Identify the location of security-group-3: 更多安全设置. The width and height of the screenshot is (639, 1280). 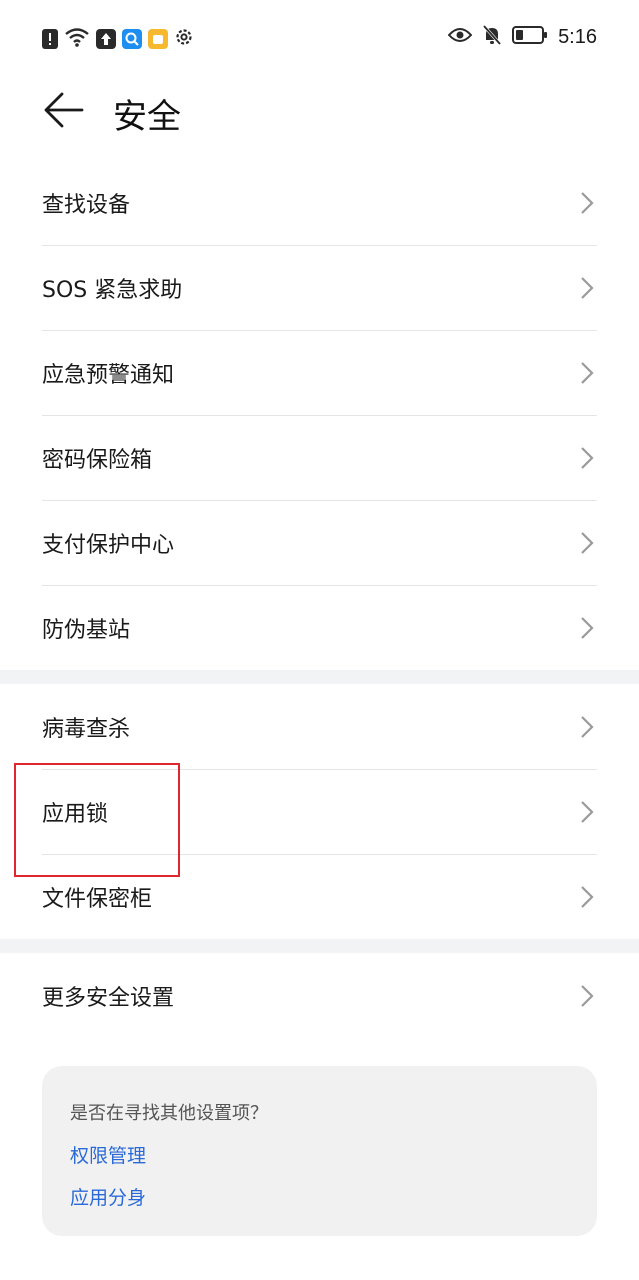
(319, 995).